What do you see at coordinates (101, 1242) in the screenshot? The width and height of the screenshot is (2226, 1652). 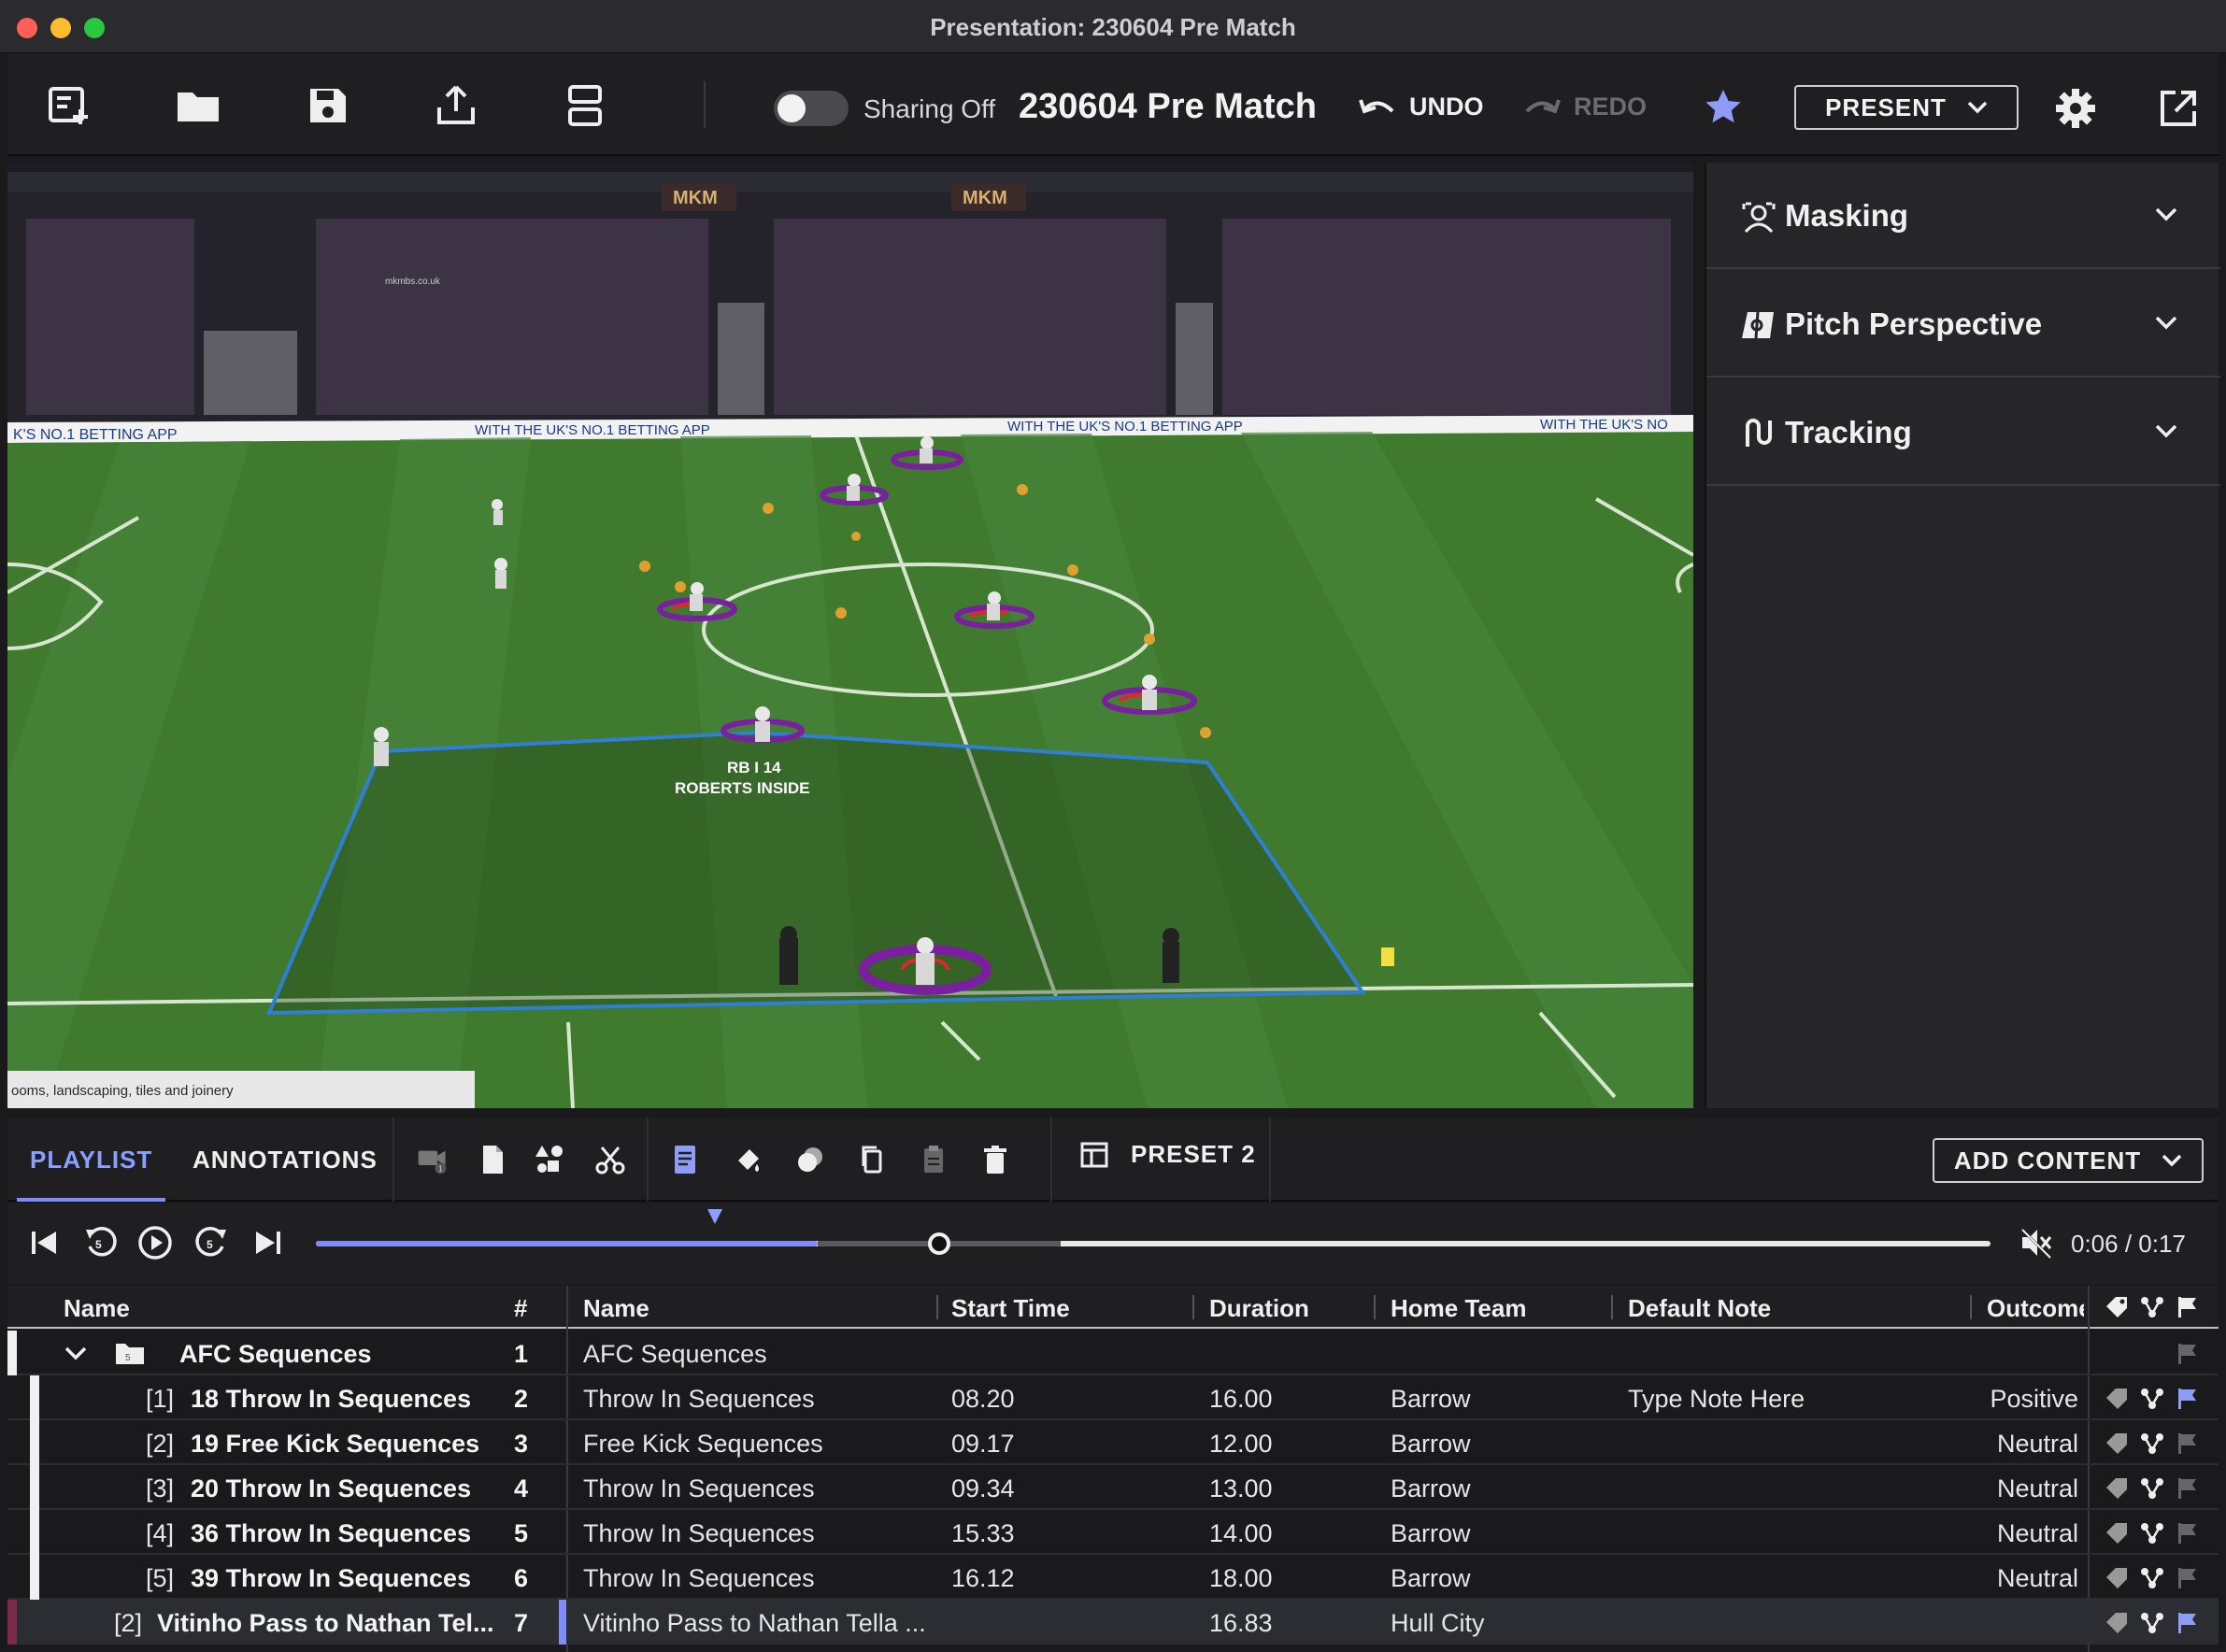 I see `rewind-5-icon: 5` at bounding box center [101, 1242].